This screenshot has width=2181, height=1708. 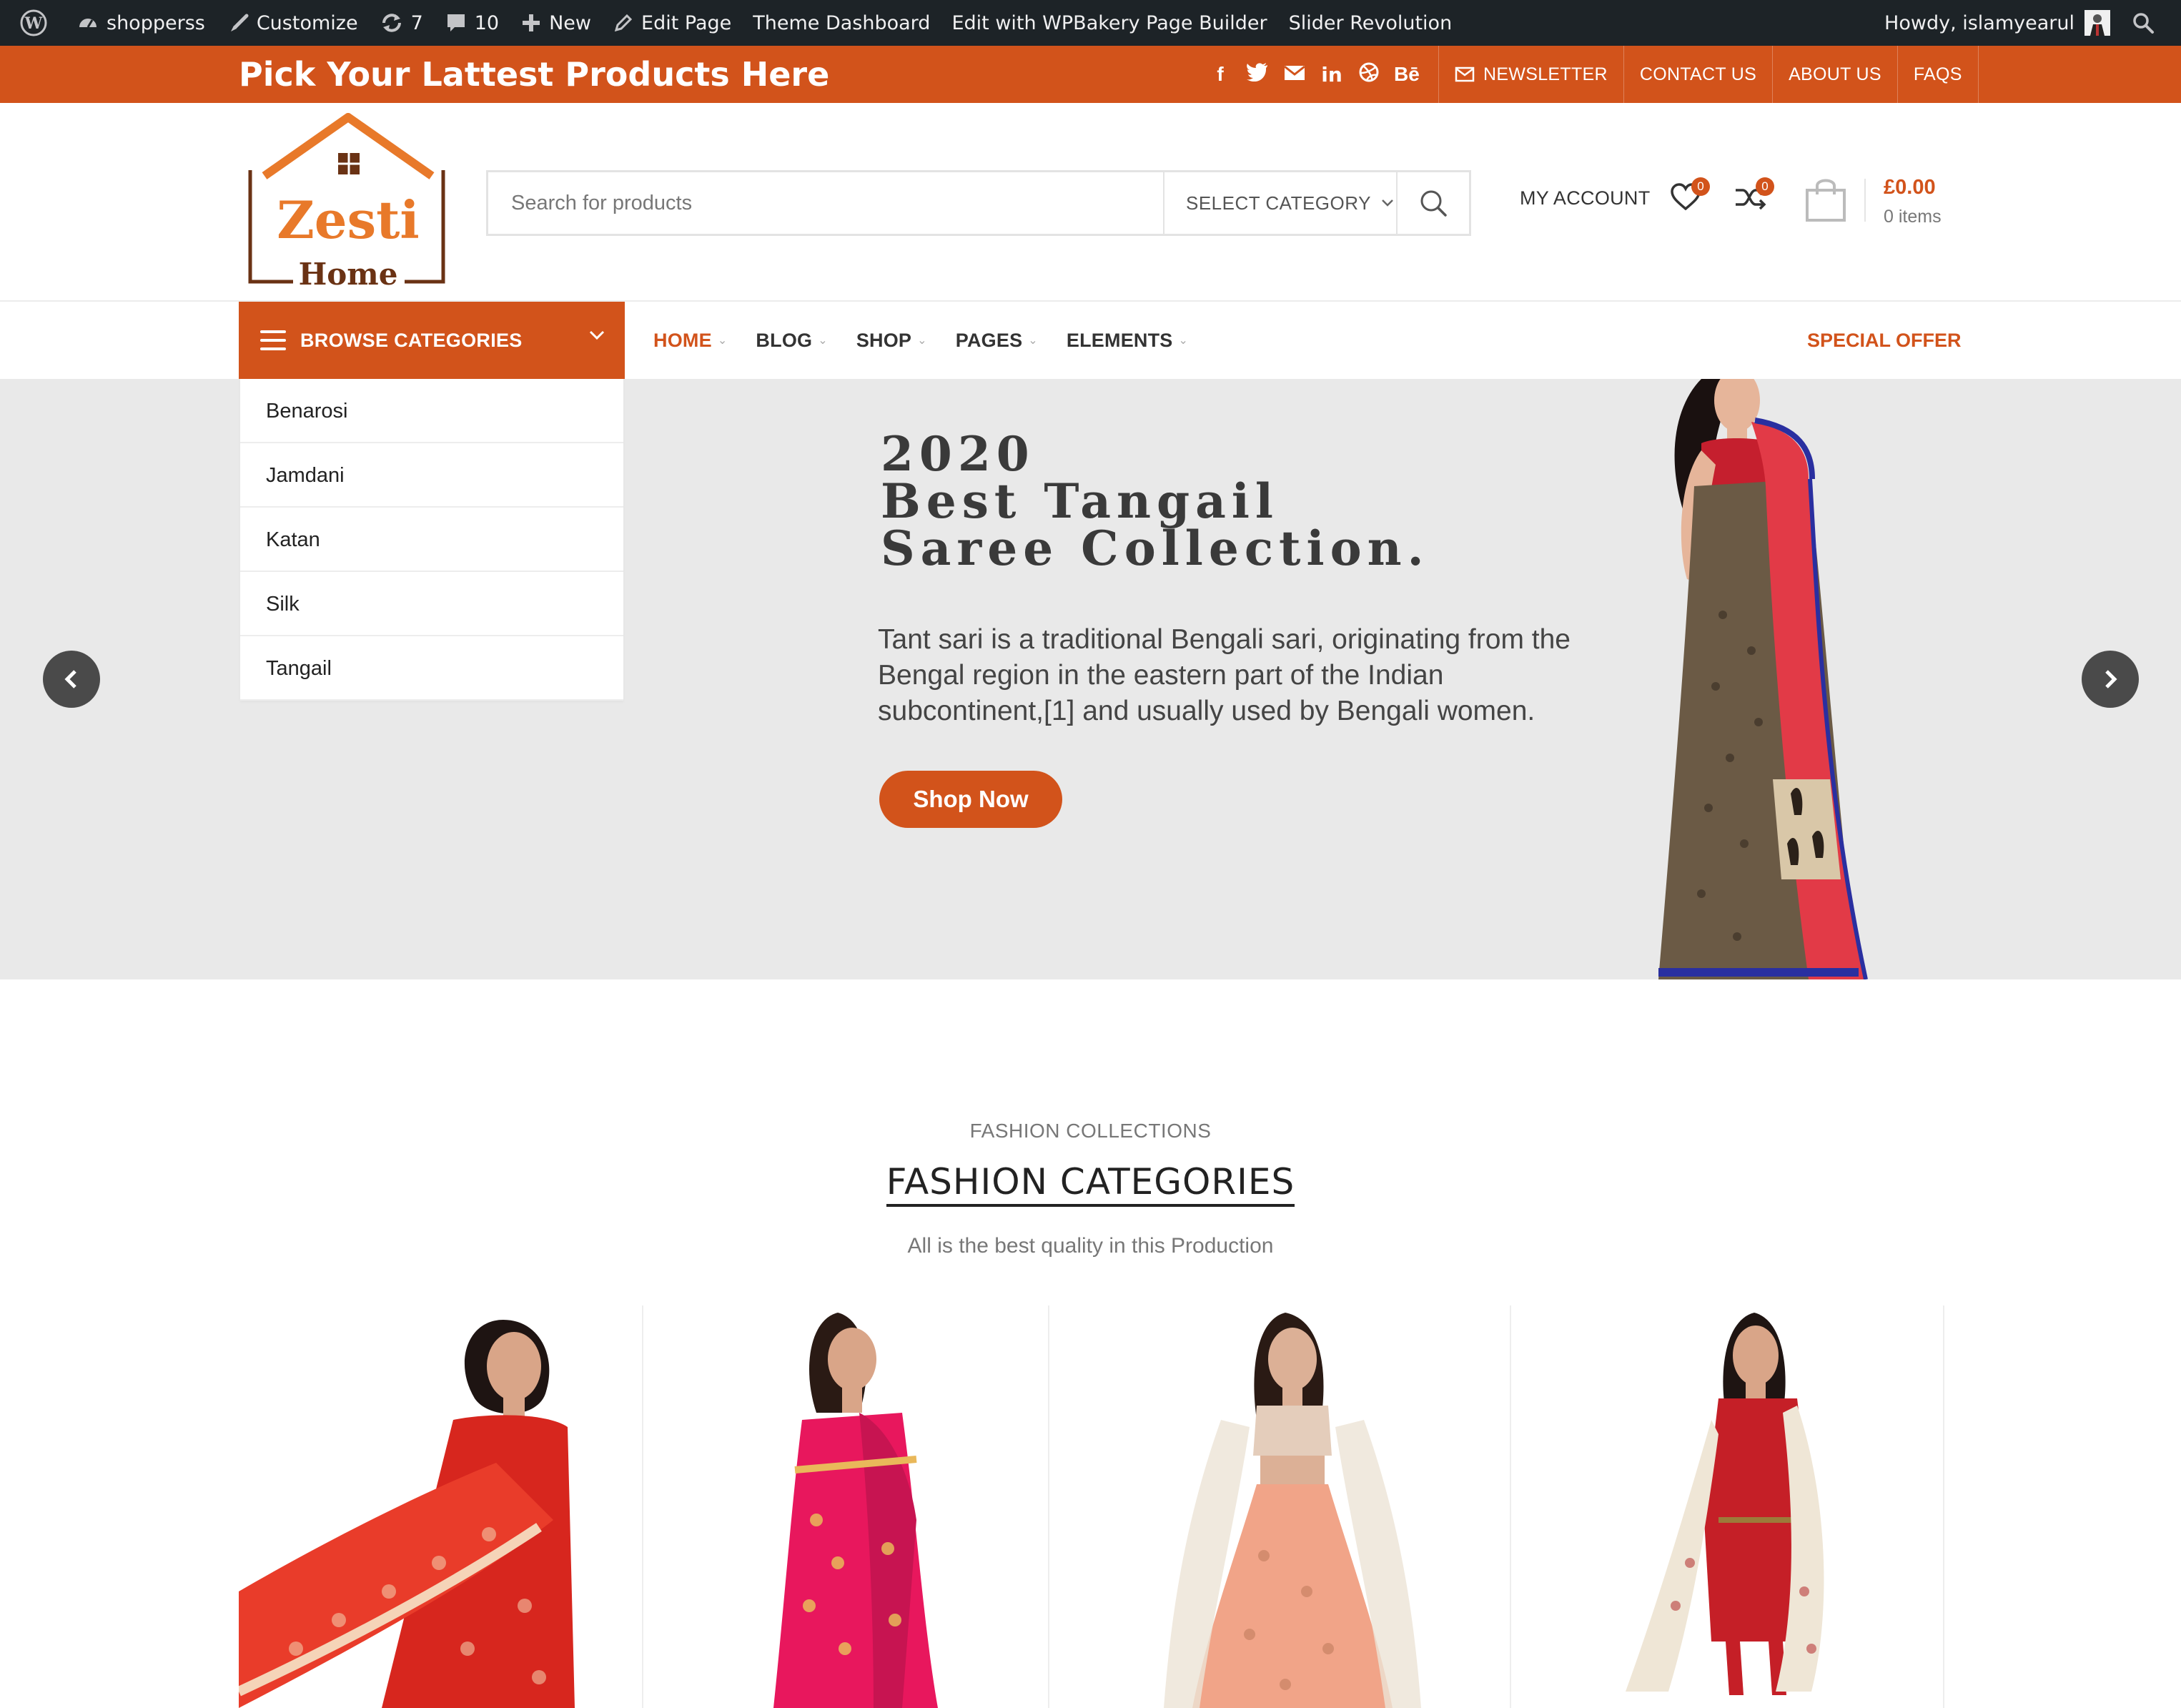 I want to click on brush-icon, so click(x=240, y=22).